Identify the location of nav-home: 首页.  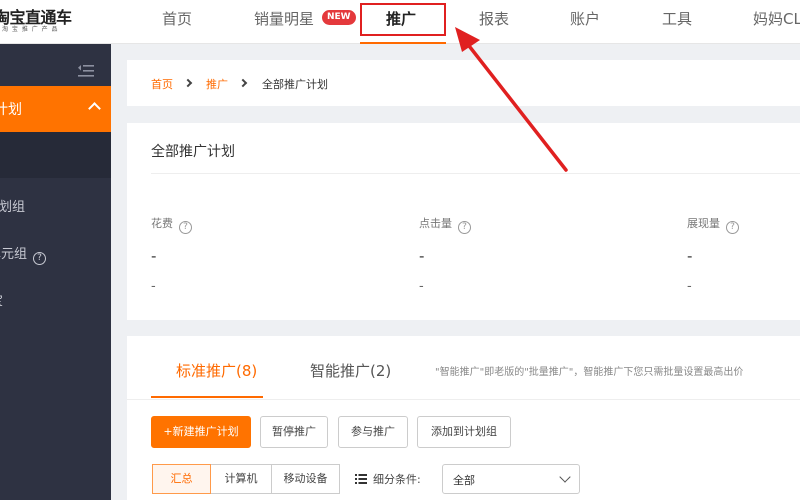
(177, 18).